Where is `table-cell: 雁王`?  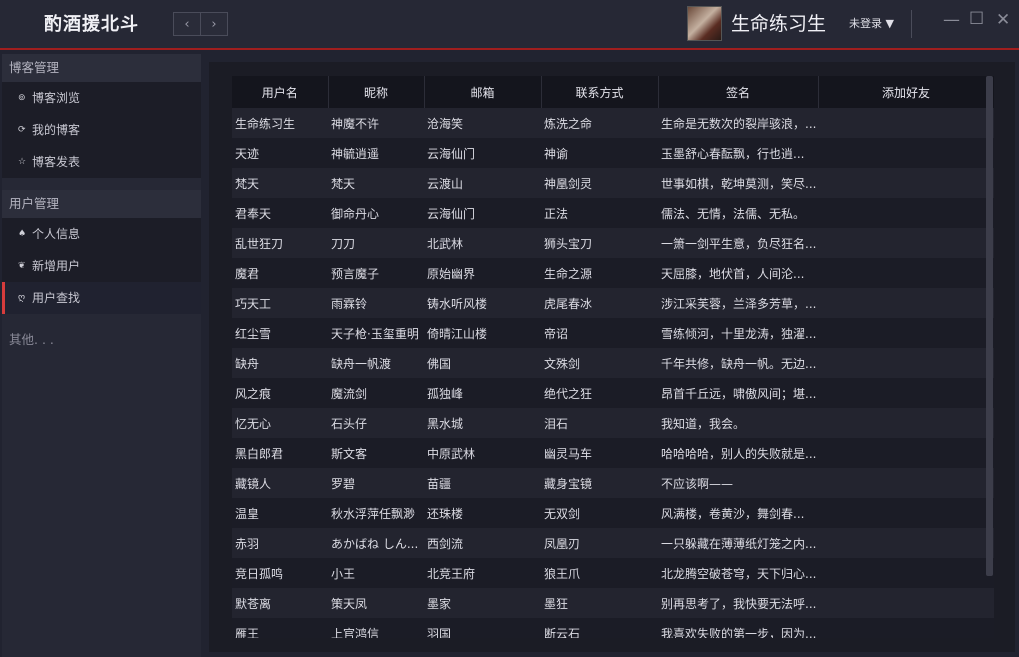
table-cell: 雁王 is located at coordinates (280, 628).